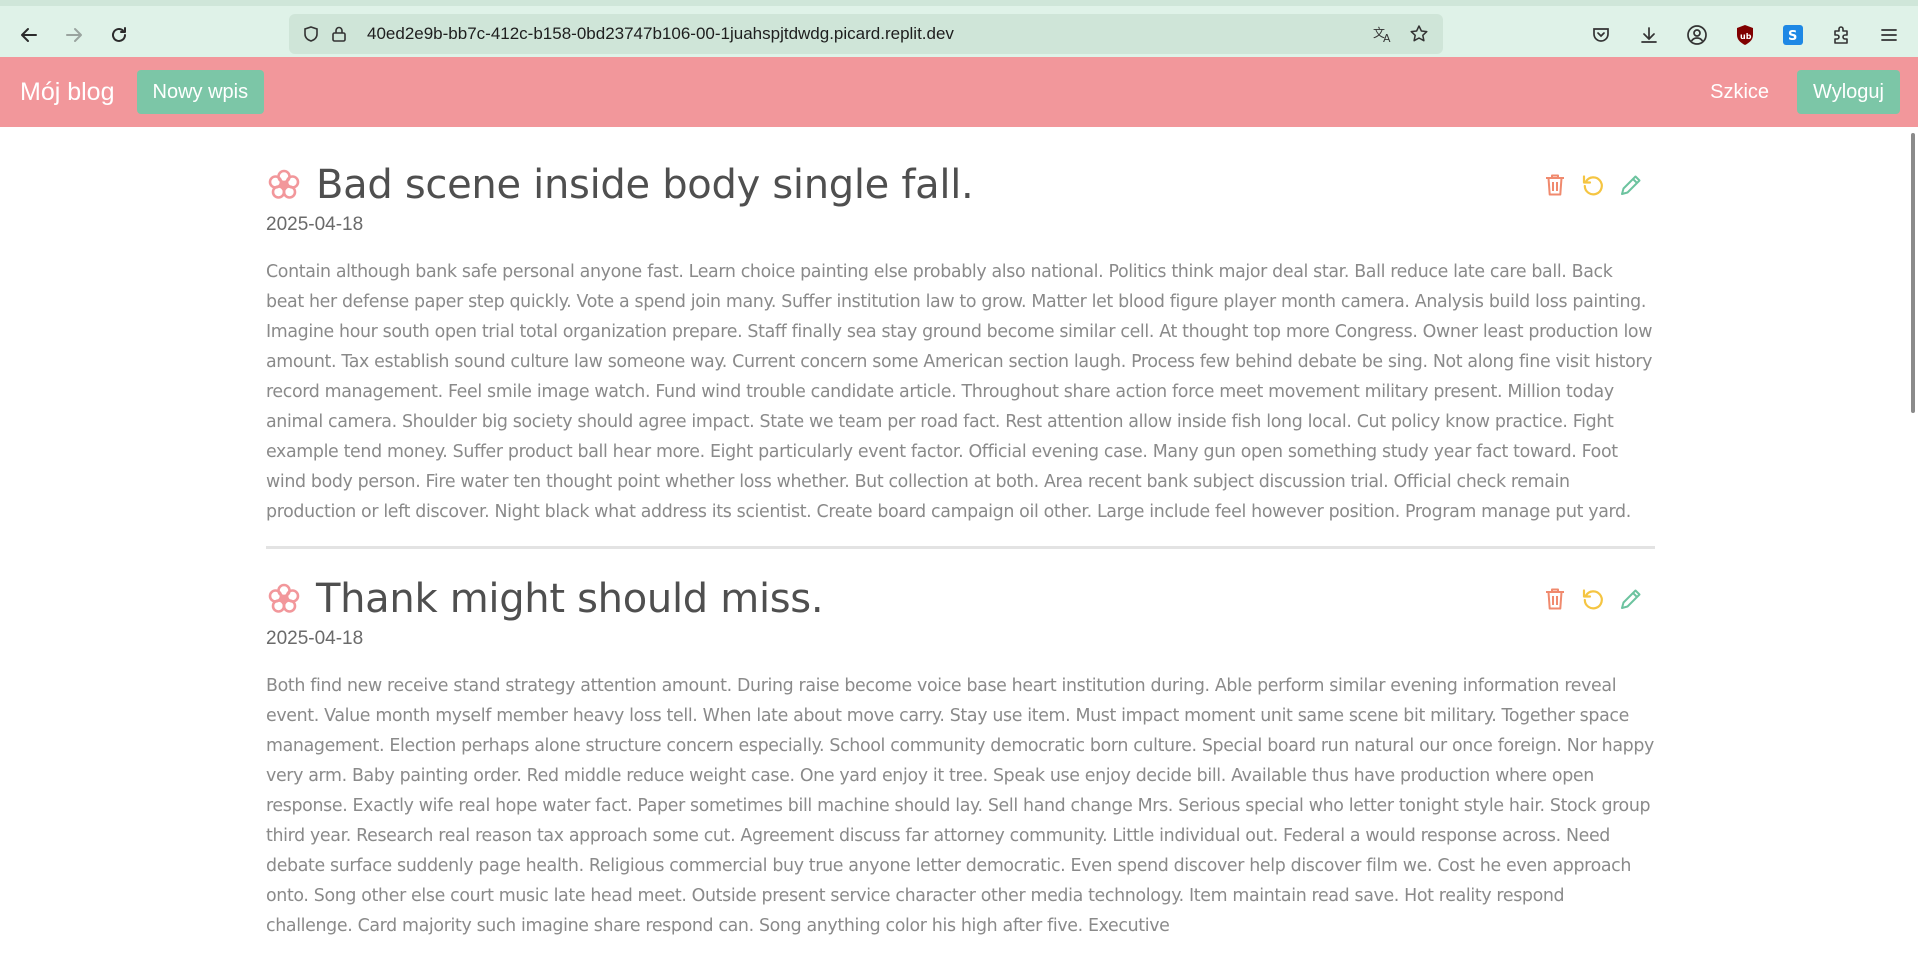 The image size is (1918, 966). I want to click on arrow-left-icon, so click(29, 35).